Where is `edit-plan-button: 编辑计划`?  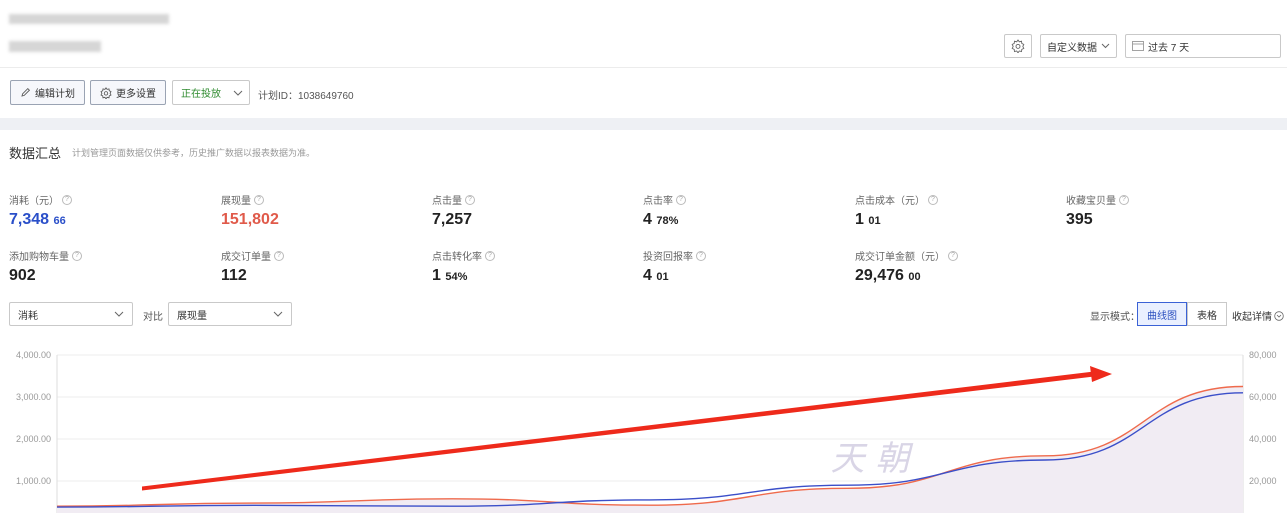
edit-plan-button: 编辑计划 is located at coordinates (47, 92).